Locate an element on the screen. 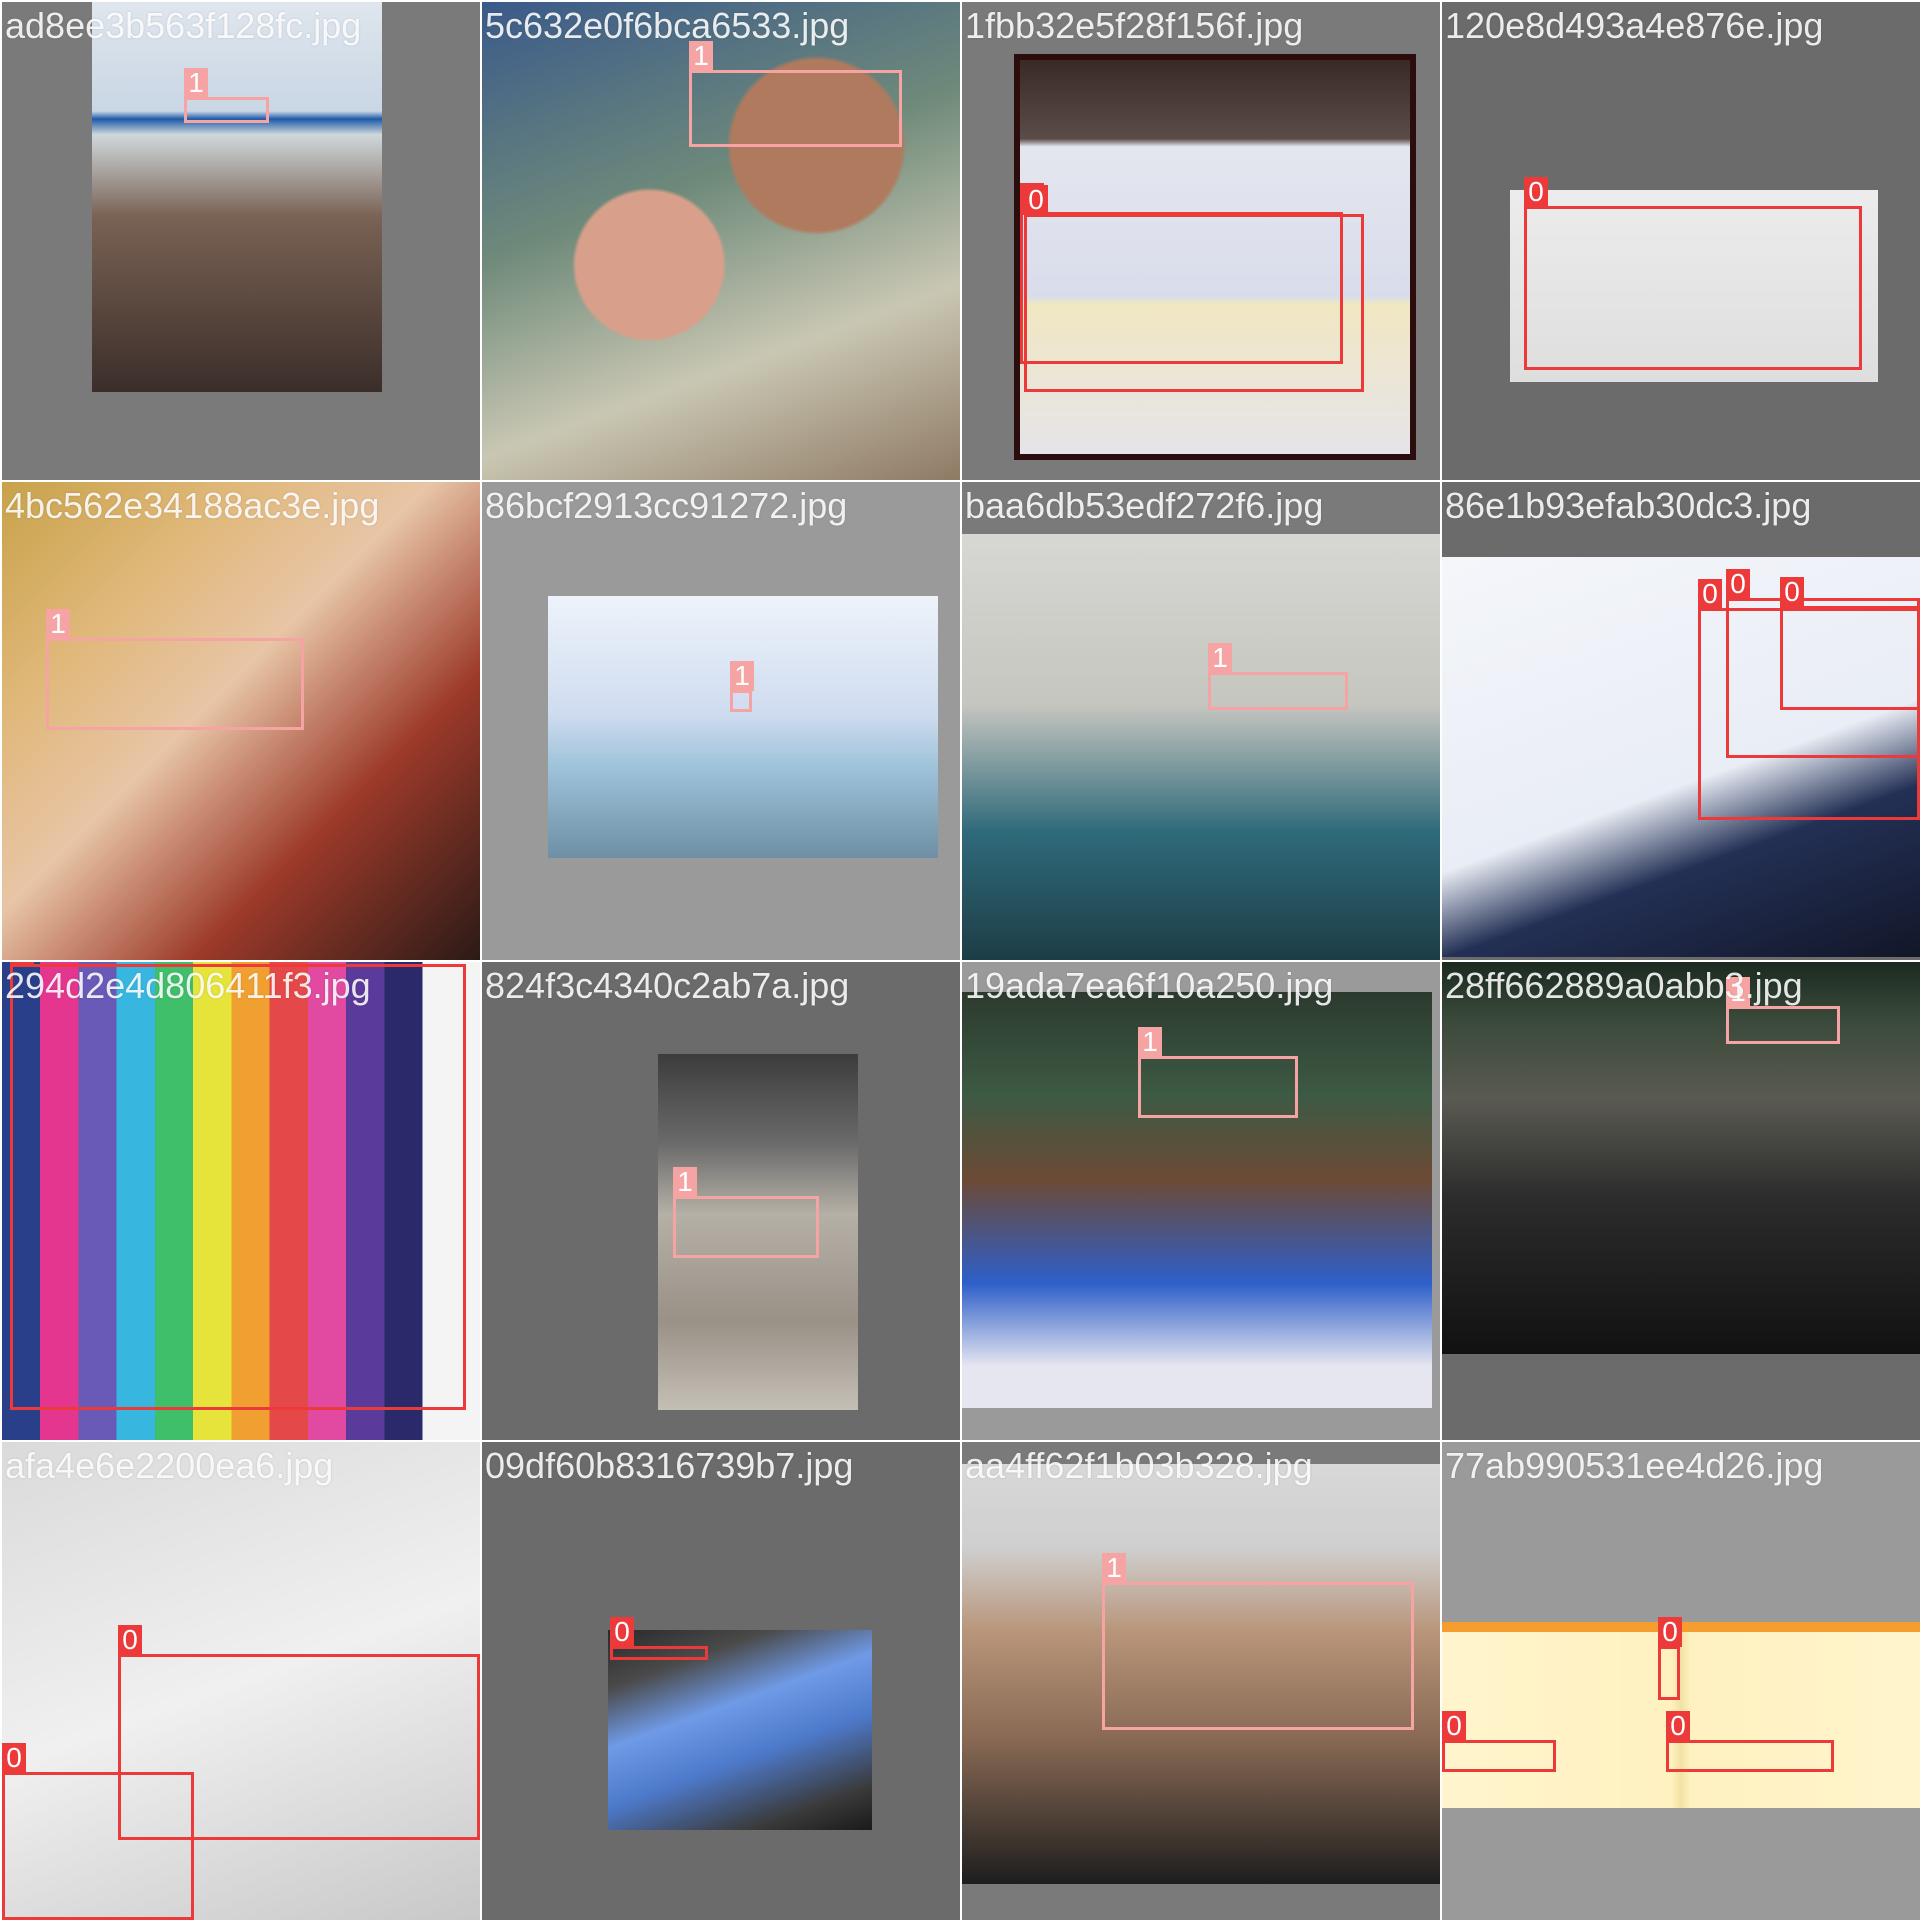 This screenshot has width=1920, height=1920. tile-6: 86bcf2913cc91272.jpg 1 is located at coordinates (721, 721).